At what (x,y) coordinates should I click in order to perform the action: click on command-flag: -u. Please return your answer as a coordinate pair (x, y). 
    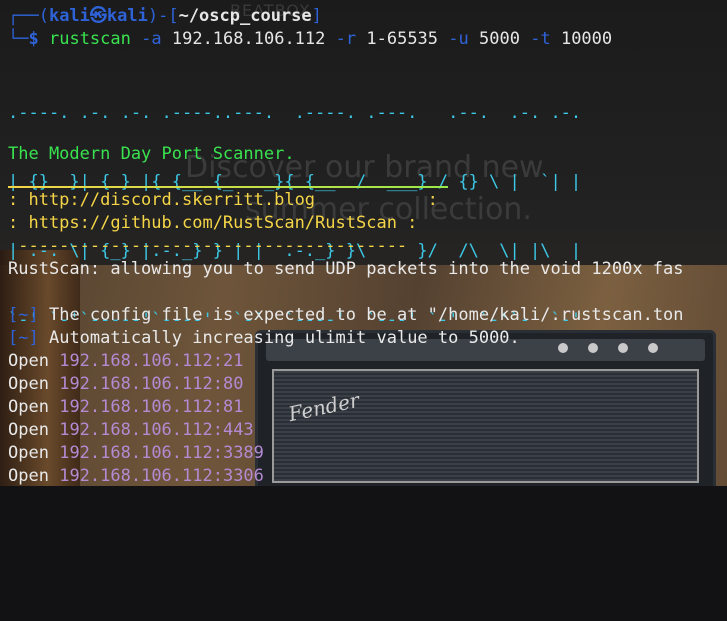
    Looking at the image, I should click on (458, 39).